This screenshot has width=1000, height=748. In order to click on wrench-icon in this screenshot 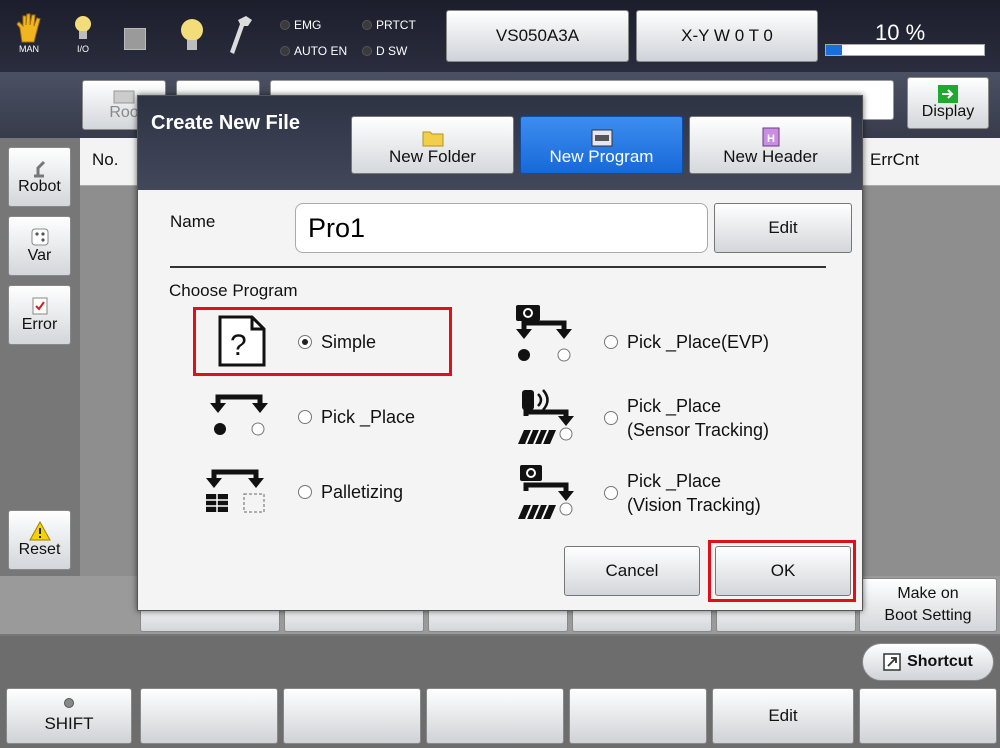, I will do `click(242, 36)`.